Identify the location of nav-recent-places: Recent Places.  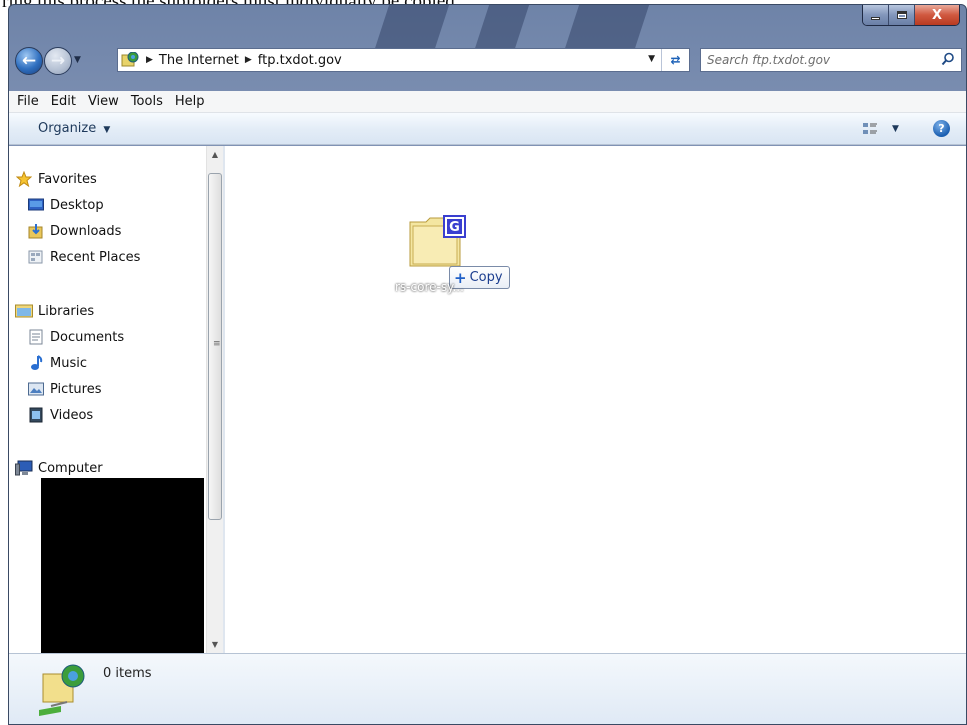
(83, 257).